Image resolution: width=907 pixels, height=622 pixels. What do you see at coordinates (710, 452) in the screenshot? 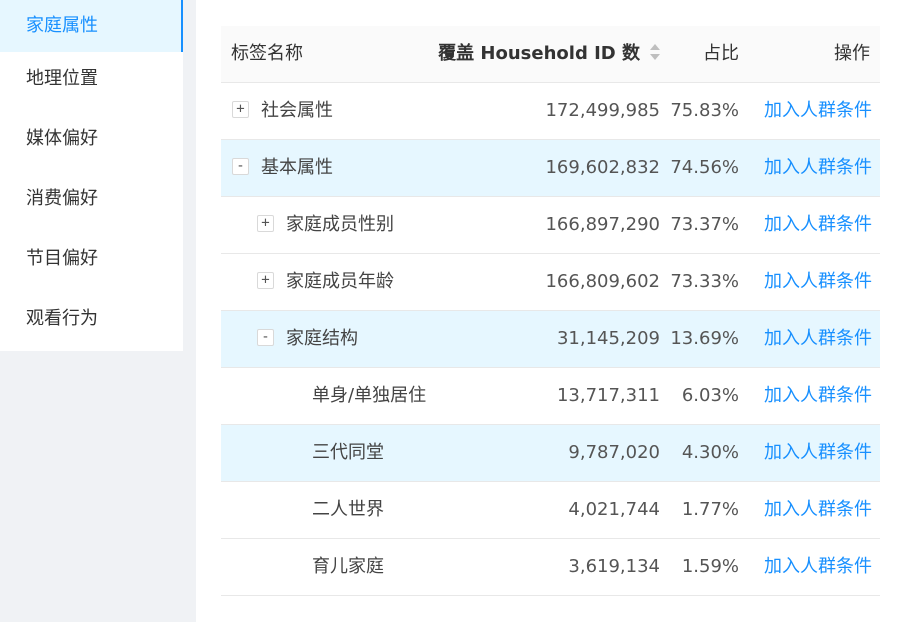
I see `row-percentage: 4.30%` at bounding box center [710, 452].